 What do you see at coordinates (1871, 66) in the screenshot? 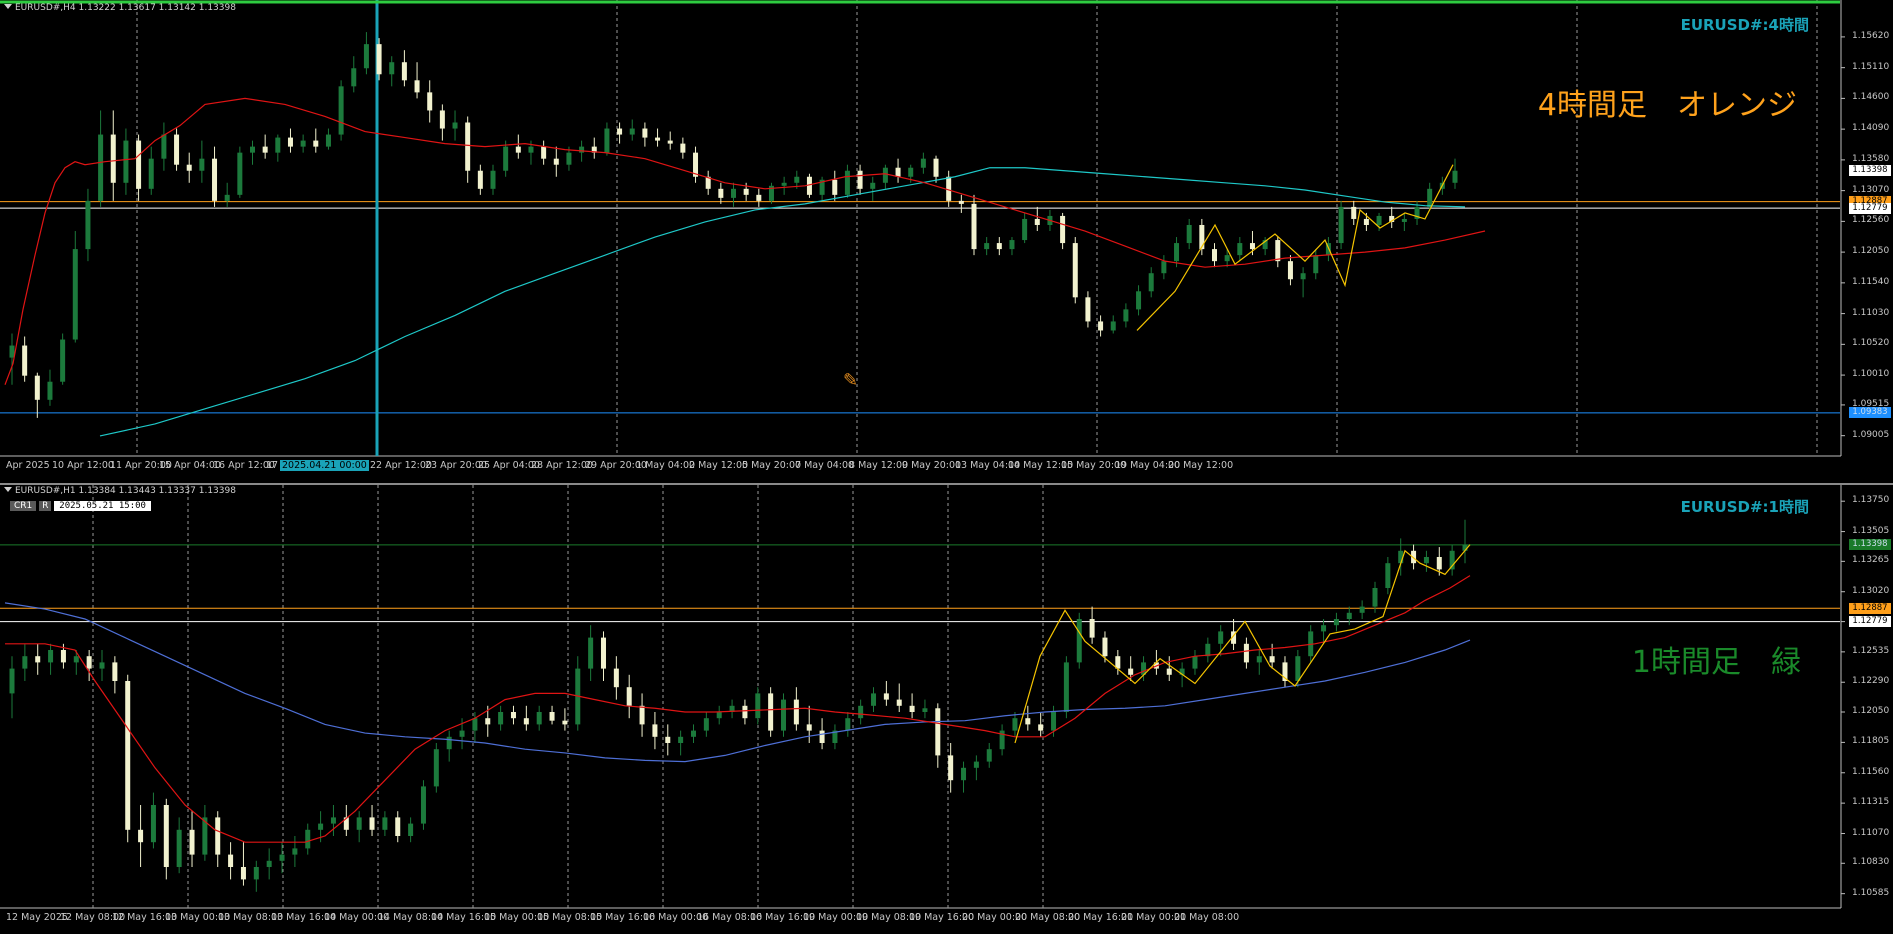
I see `h4-price-tick-label: 1.15110` at bounding box center [1871, 66].